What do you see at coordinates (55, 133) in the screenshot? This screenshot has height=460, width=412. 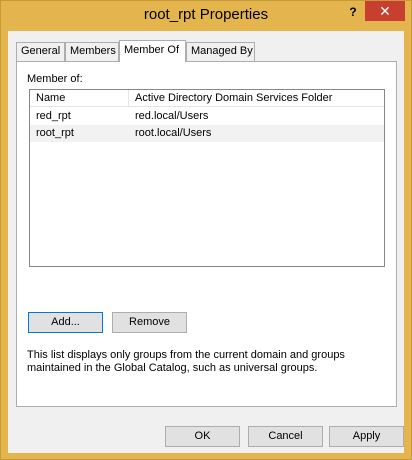 I see `group-name: root_rpt` at bounding box center [55, 133].